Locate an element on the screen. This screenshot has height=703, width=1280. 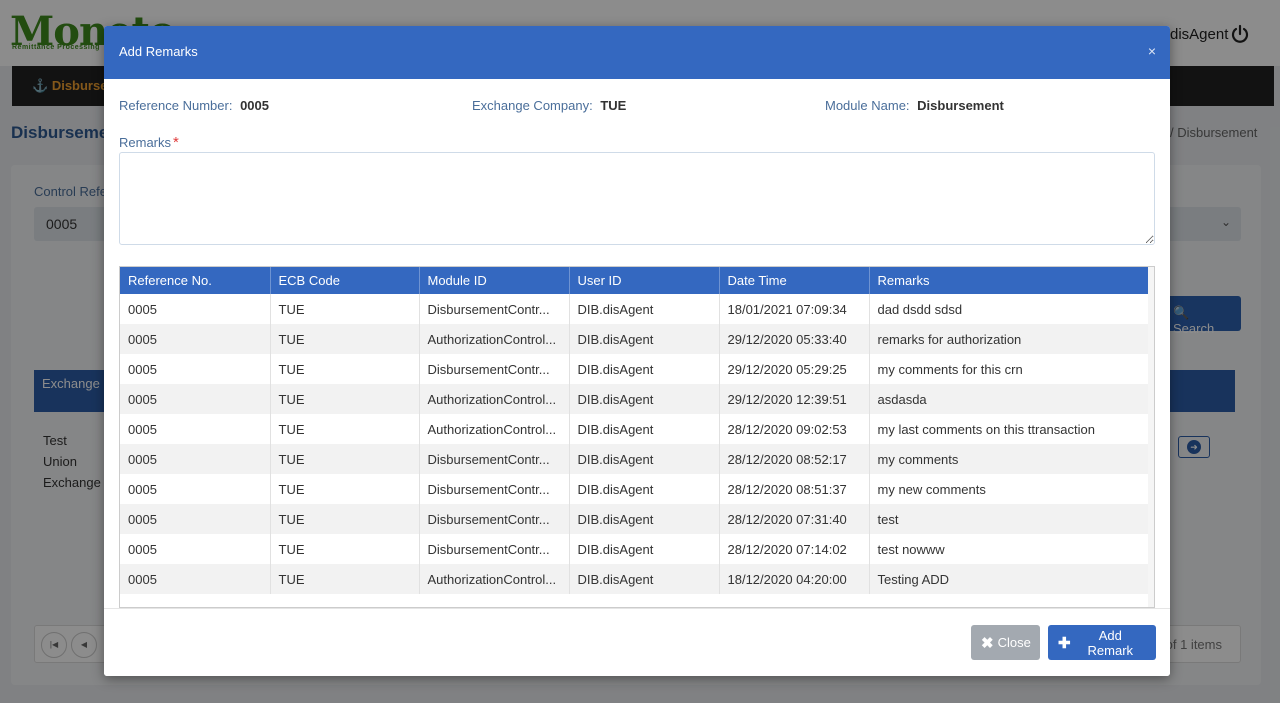
module-name-label: Module Name: is located at coordinates (867, 105).